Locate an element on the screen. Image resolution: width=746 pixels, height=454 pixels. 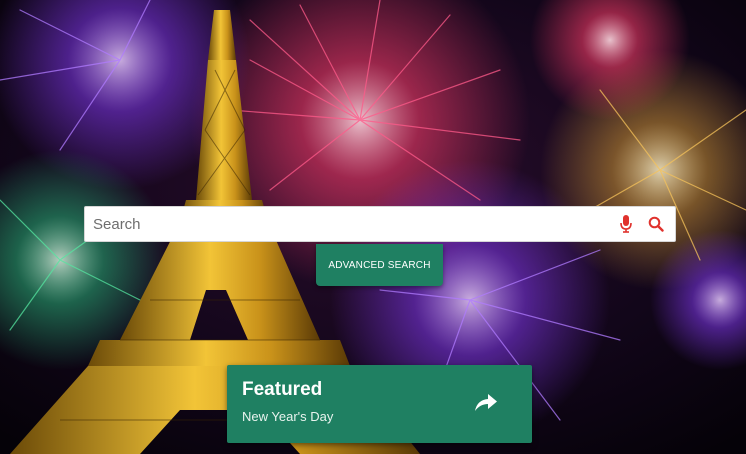
featured-title: Featured is located at coordinates (282, 389).